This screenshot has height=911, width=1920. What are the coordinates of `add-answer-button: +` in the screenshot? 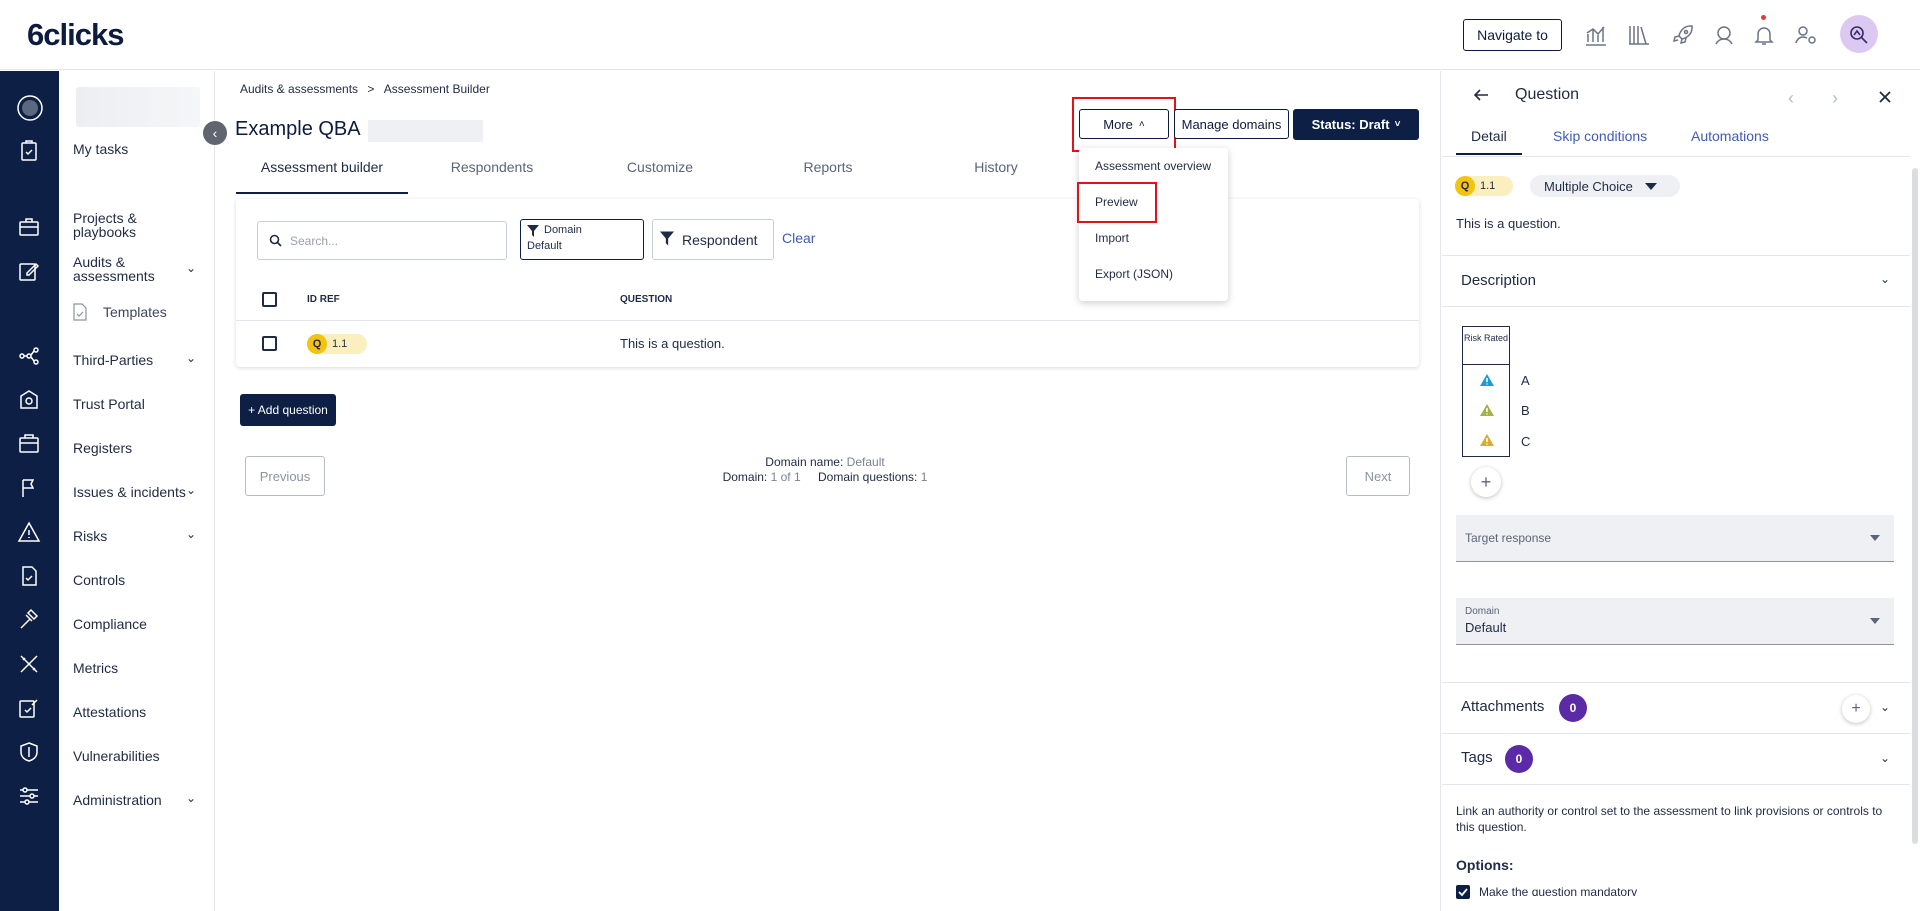 It's located at (1486, 482).